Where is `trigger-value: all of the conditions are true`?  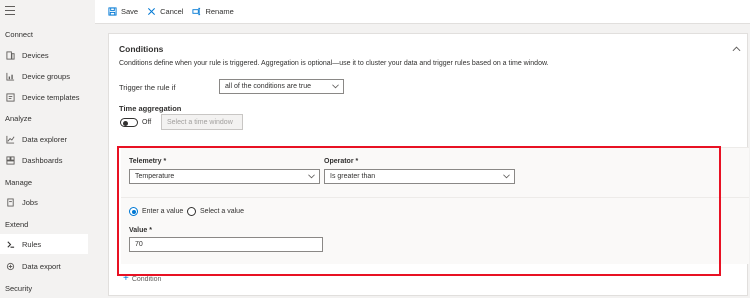
trigger-value: all of the conditions are true is located at coordinates (268, 86).